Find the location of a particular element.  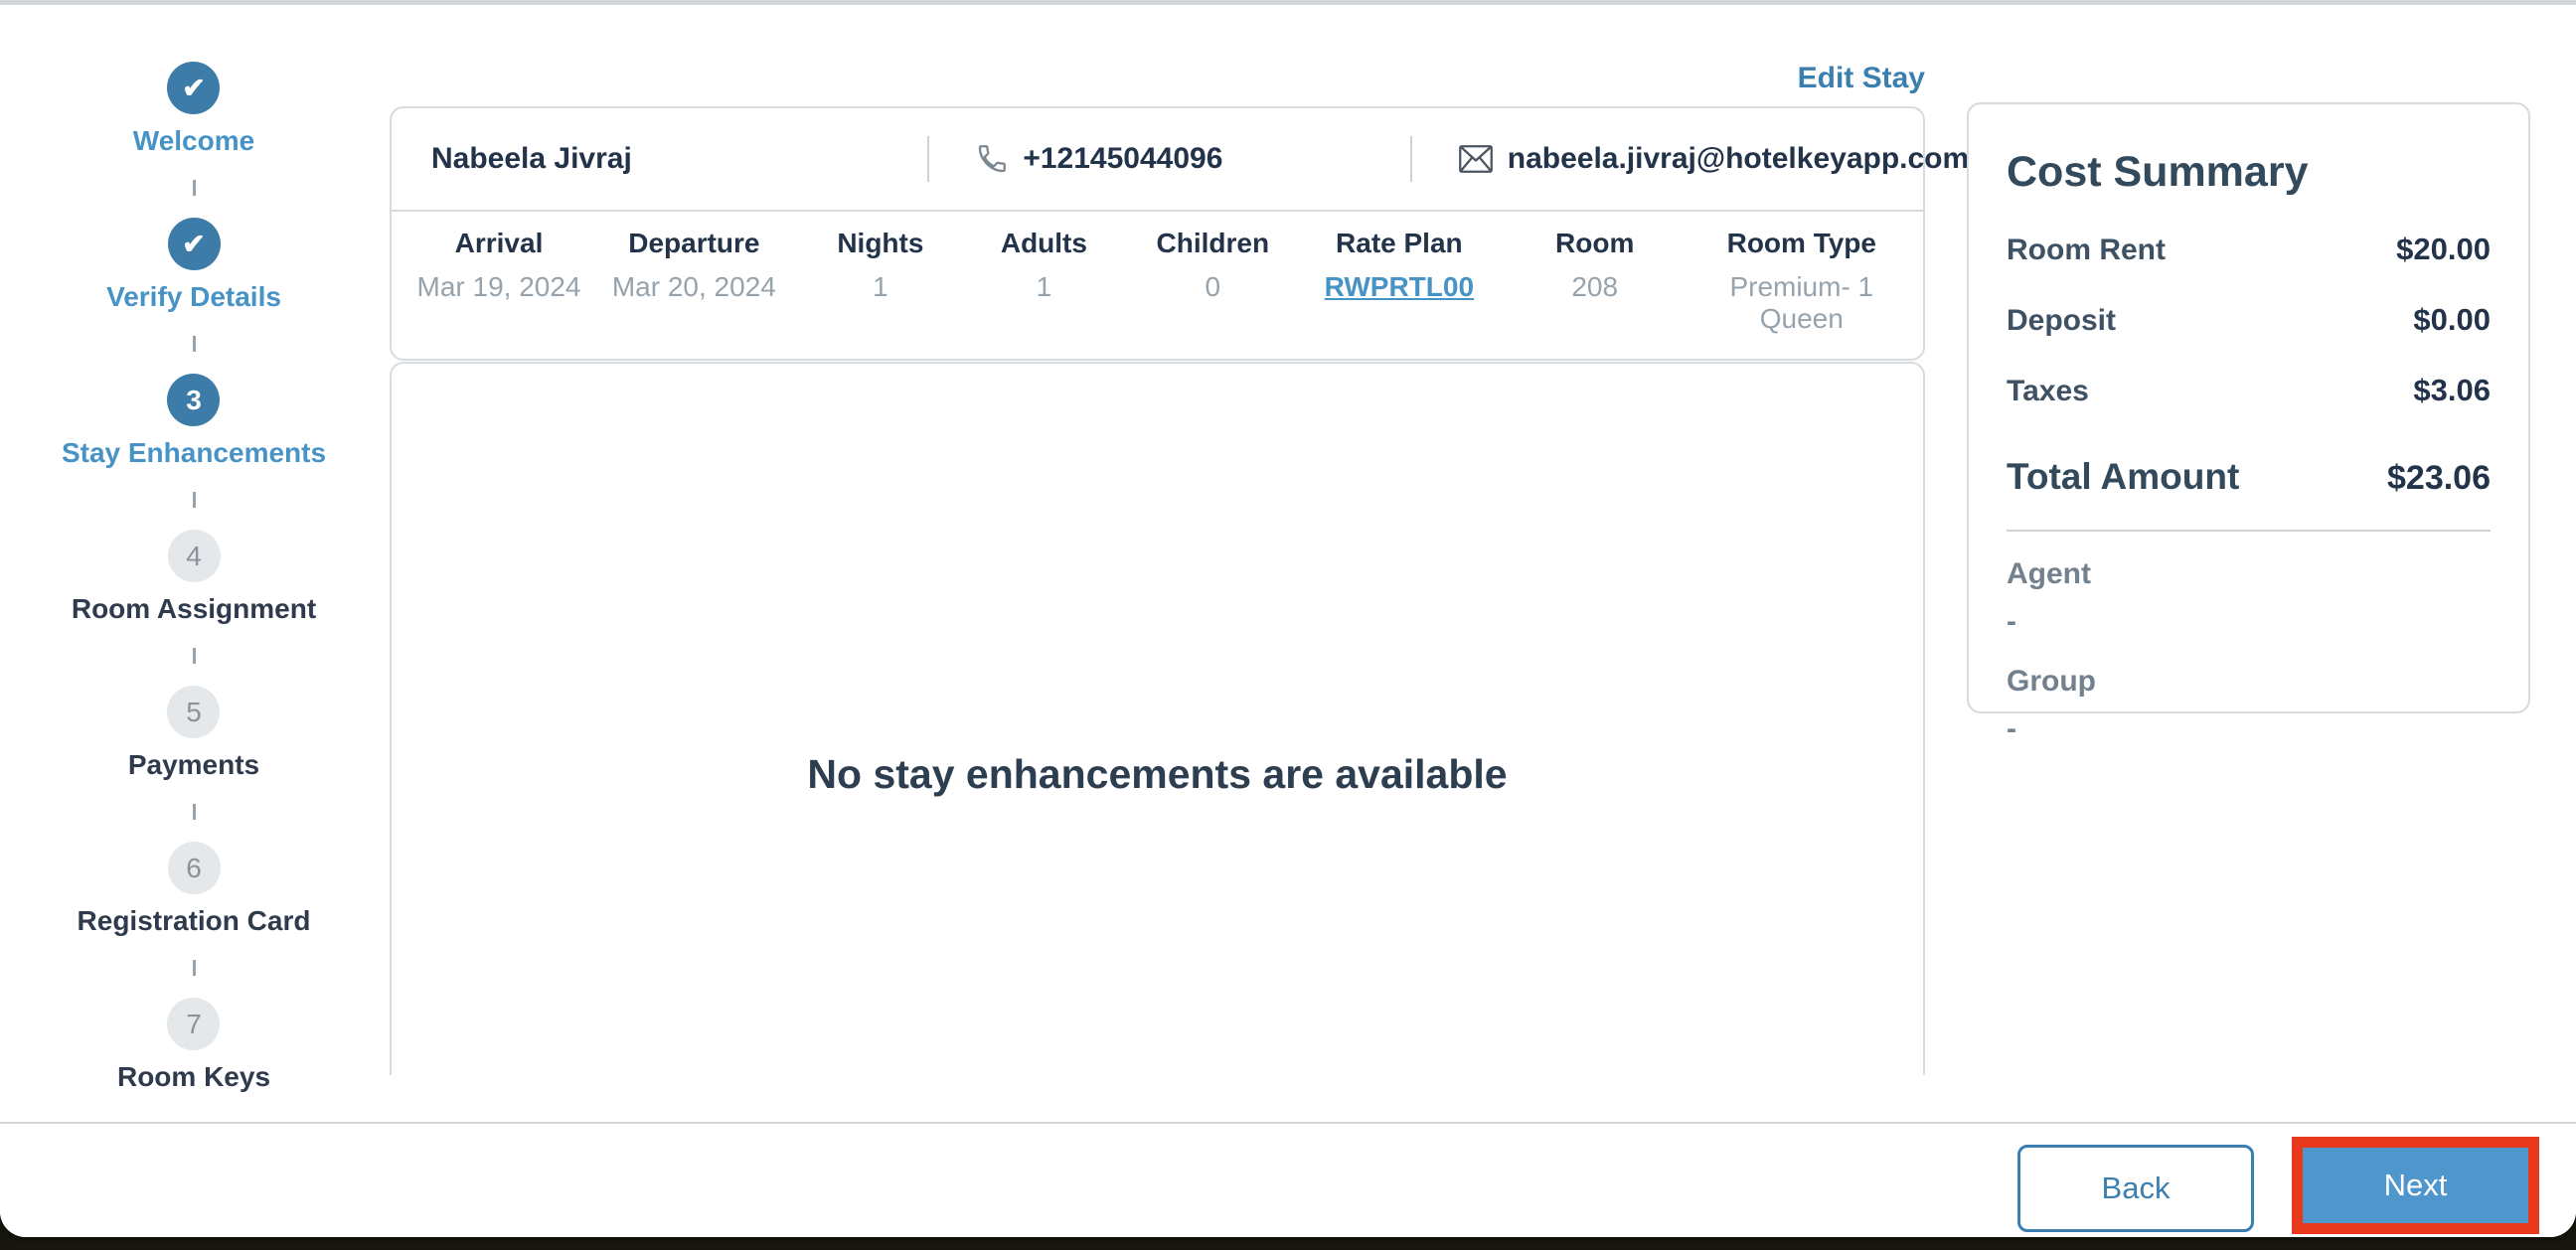

cost-label: Deposit is located at coordinates (2062, 320).